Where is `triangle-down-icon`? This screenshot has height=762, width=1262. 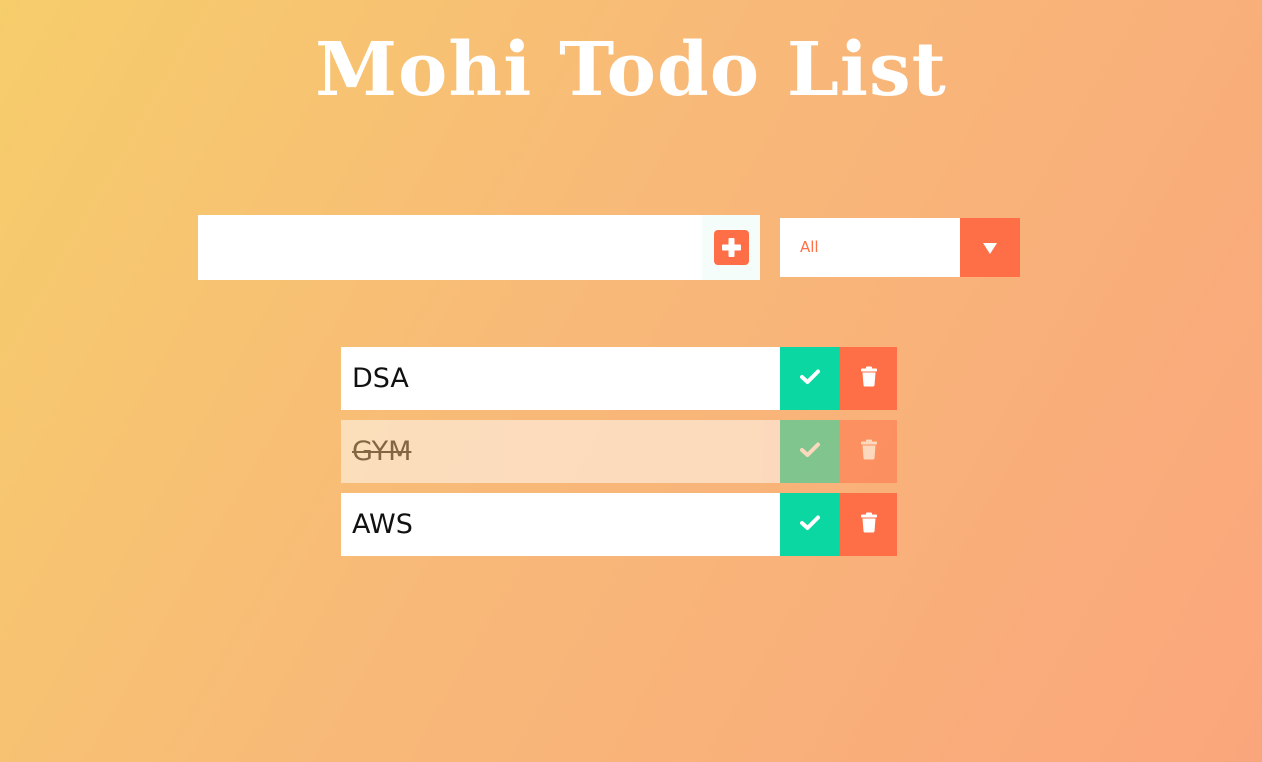 triangle-down-icon is located at coordinates (990, 247).